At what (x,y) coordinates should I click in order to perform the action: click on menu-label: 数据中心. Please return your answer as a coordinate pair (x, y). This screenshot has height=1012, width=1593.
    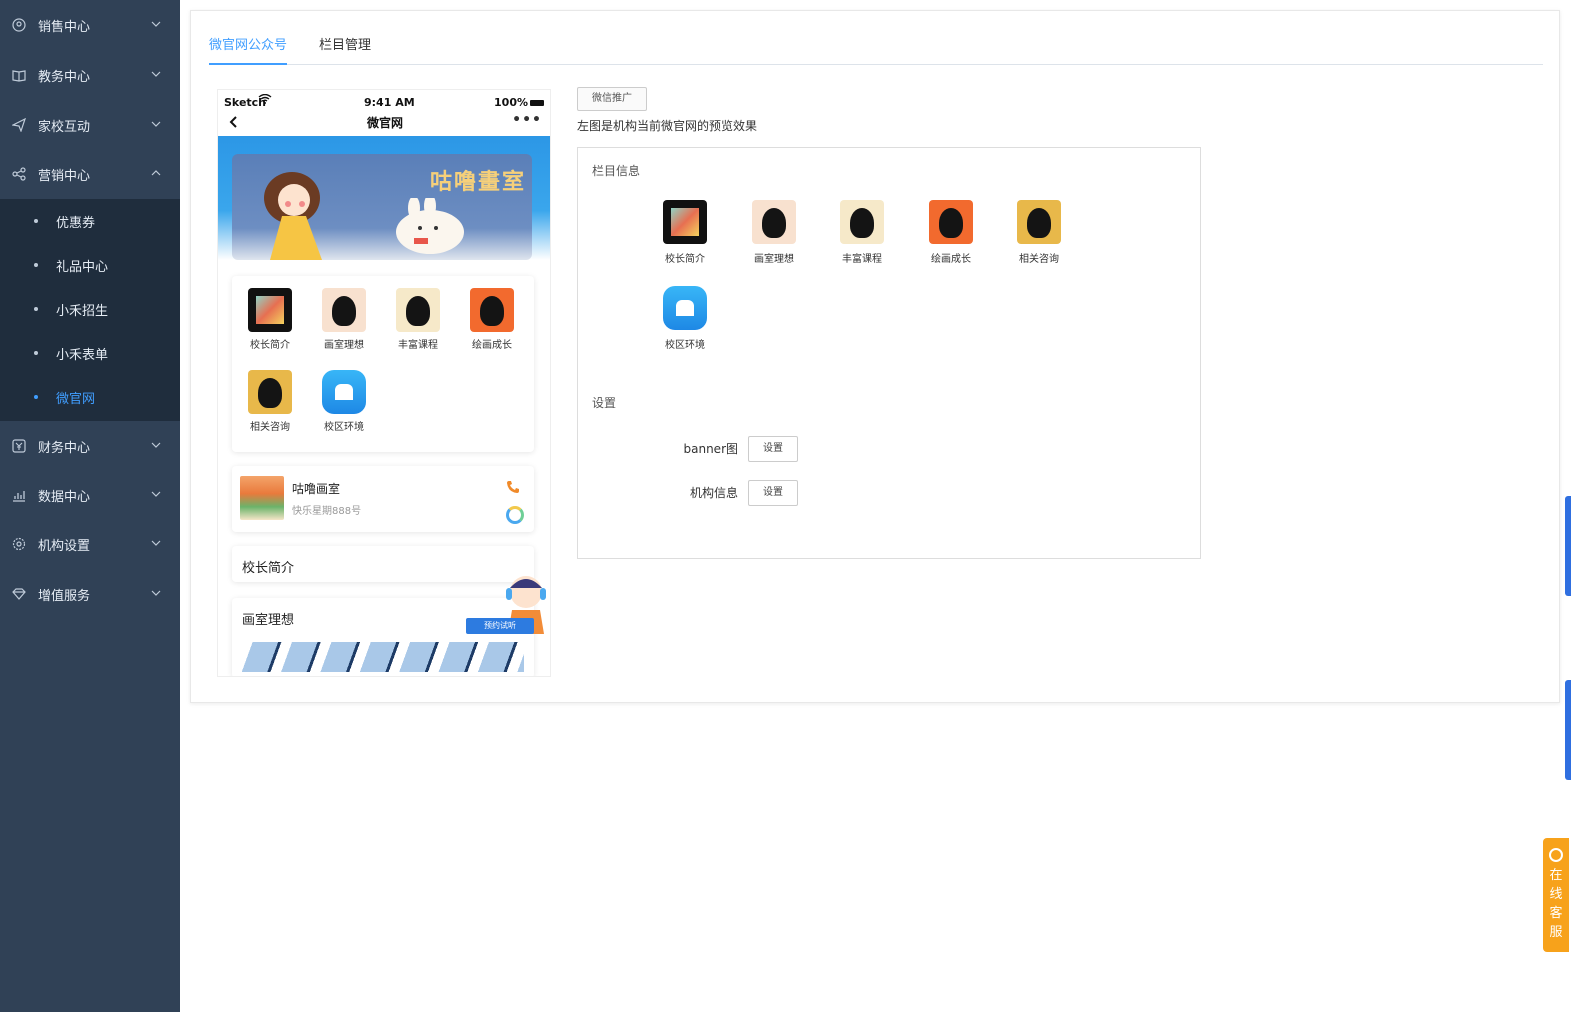
    Looking at the image, I should click on (64, 497).